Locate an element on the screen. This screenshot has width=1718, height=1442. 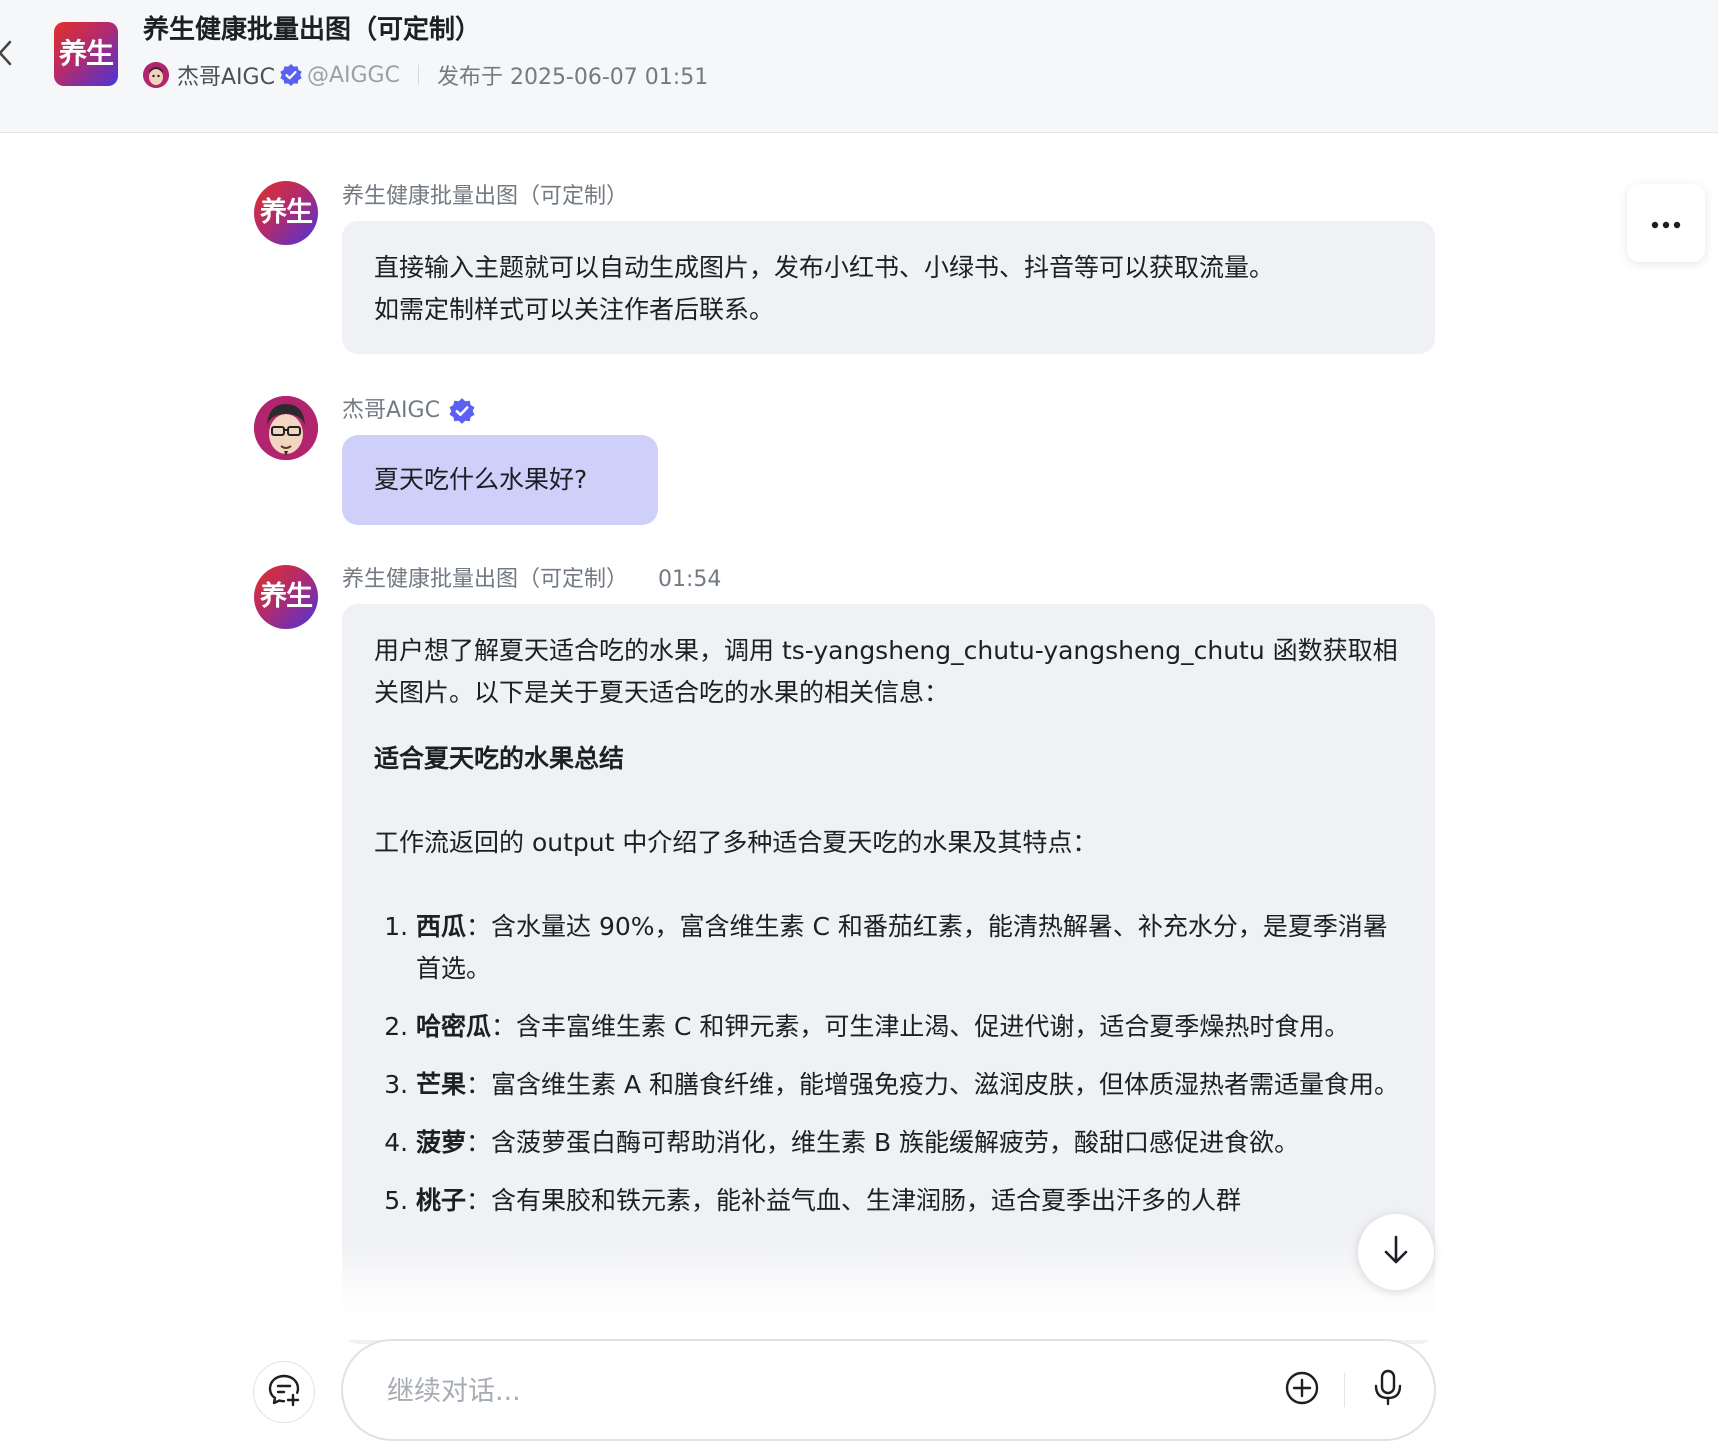
fruit-desc: ：富含维生素 A 和膳食纤维，能增强免疫力、滋润皮肤，但体质湿热者需适量食用。 is located at coordinates (933, 1084).